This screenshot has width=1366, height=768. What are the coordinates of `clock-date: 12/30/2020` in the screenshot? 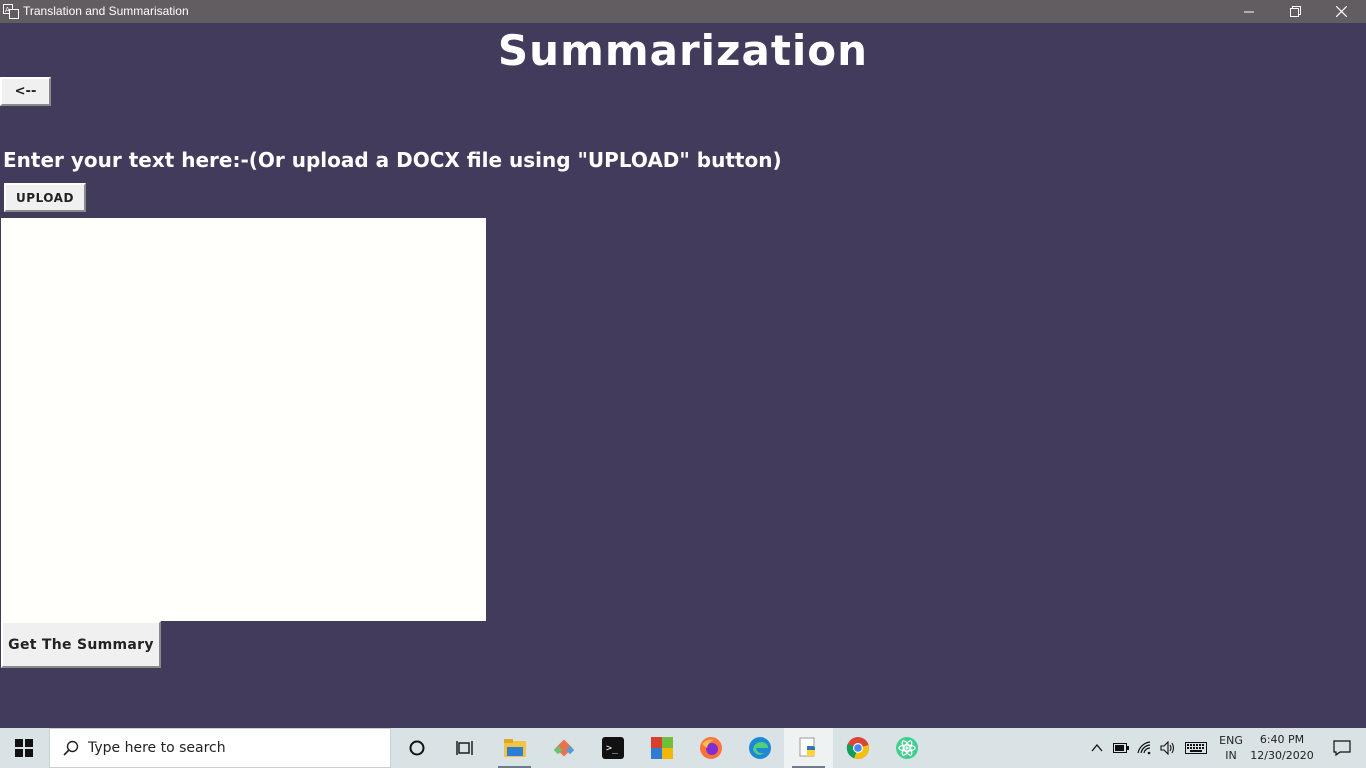 It's located at (1282, 755).